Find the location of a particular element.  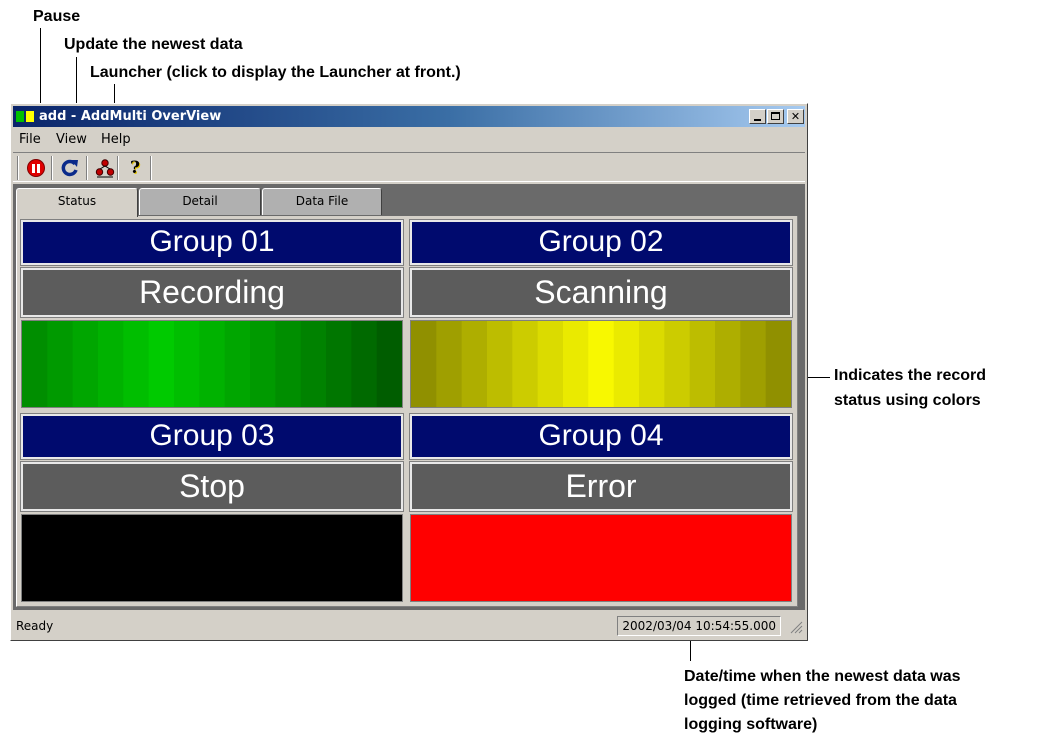

launcher-button is located at coordinates (105, 168).